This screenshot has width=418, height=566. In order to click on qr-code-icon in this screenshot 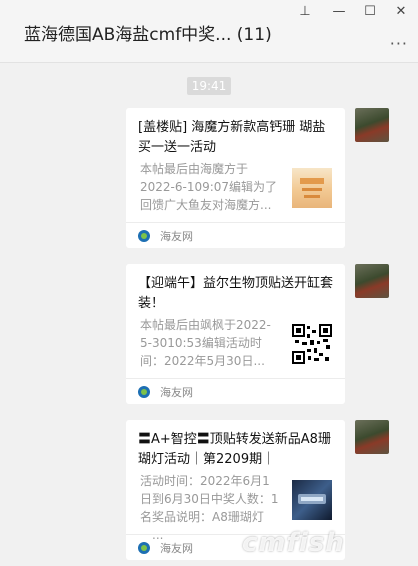, I will do `click(312, 344)`.